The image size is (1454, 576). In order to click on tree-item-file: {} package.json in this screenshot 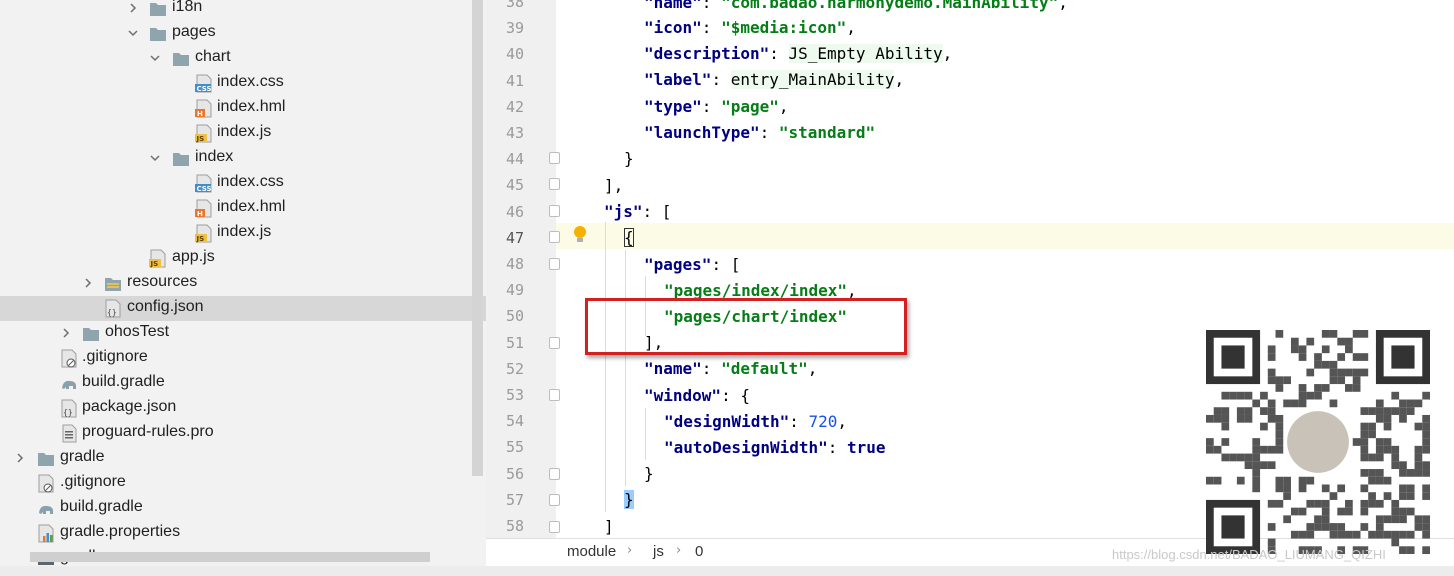, I will do `click(243, 408)`.